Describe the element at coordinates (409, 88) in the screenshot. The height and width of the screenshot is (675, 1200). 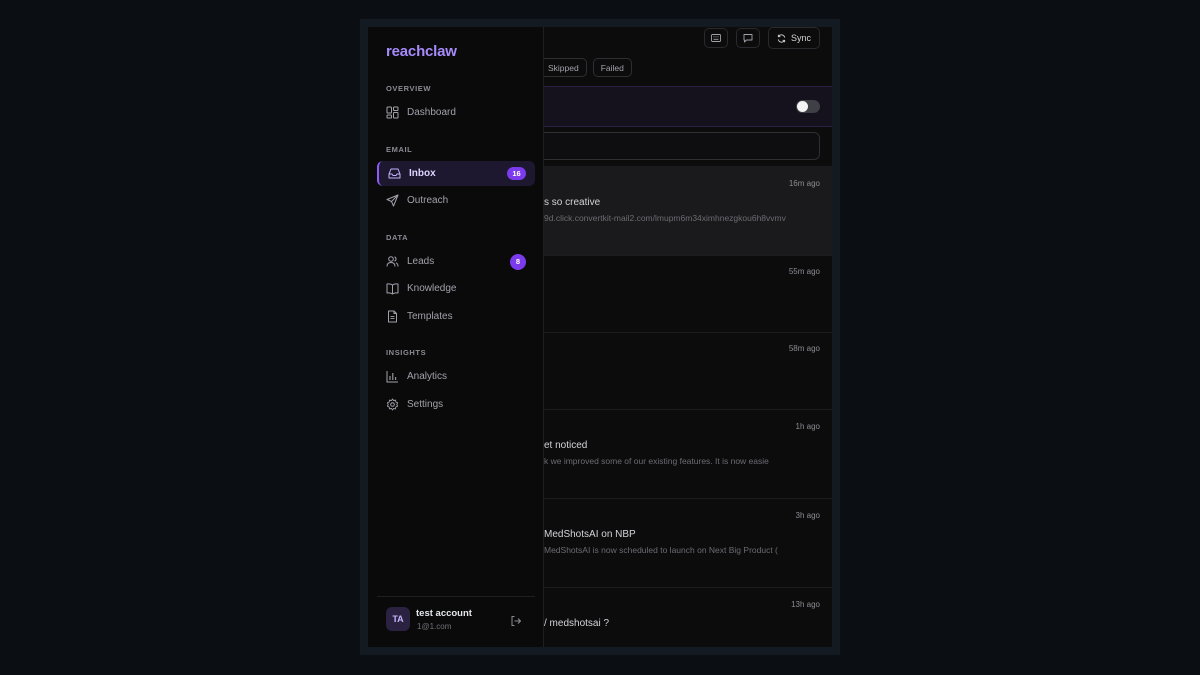
I see `section-overview: OVERVIEW` at that location.